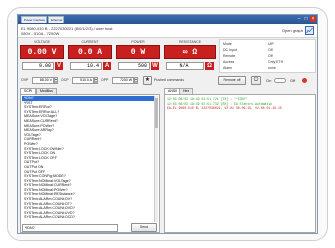  What do you see at coordinates (156, 113) in the screenshot?
I see `scrollbar-thumb` at bounding box center [156, 113].